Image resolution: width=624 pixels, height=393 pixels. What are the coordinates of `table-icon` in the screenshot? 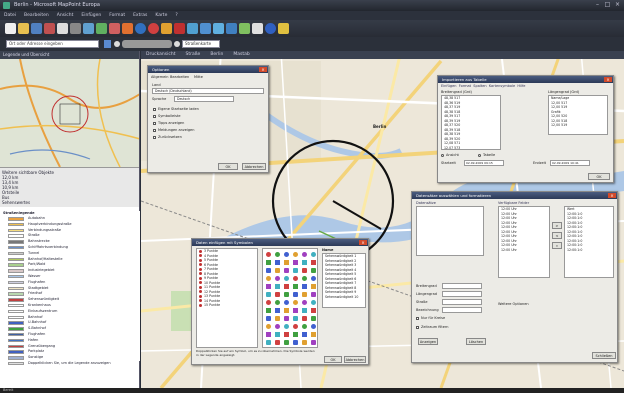 It's located at (231, 28).